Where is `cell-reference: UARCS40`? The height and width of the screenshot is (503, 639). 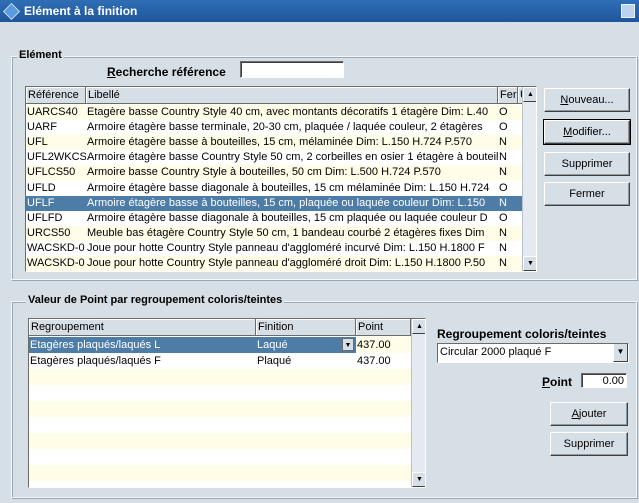
cell-reference: UARCS40 is located at coordinates (52, 112).